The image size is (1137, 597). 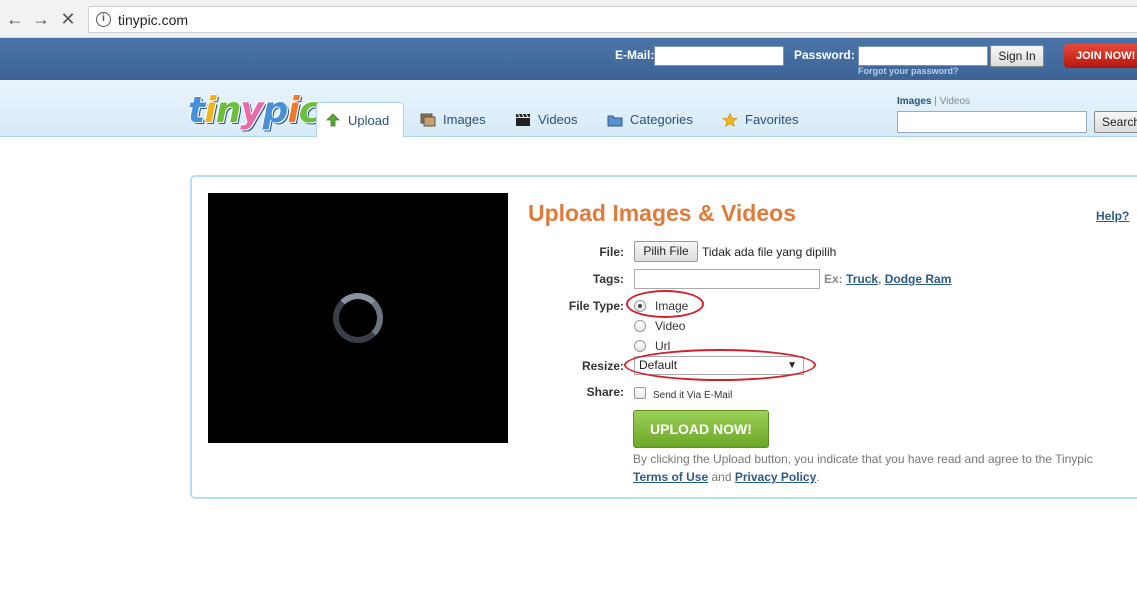 What do you see at coordinates (730, 119) in the screenshot?
I see `star-icon` at bounding box center [730, 119].